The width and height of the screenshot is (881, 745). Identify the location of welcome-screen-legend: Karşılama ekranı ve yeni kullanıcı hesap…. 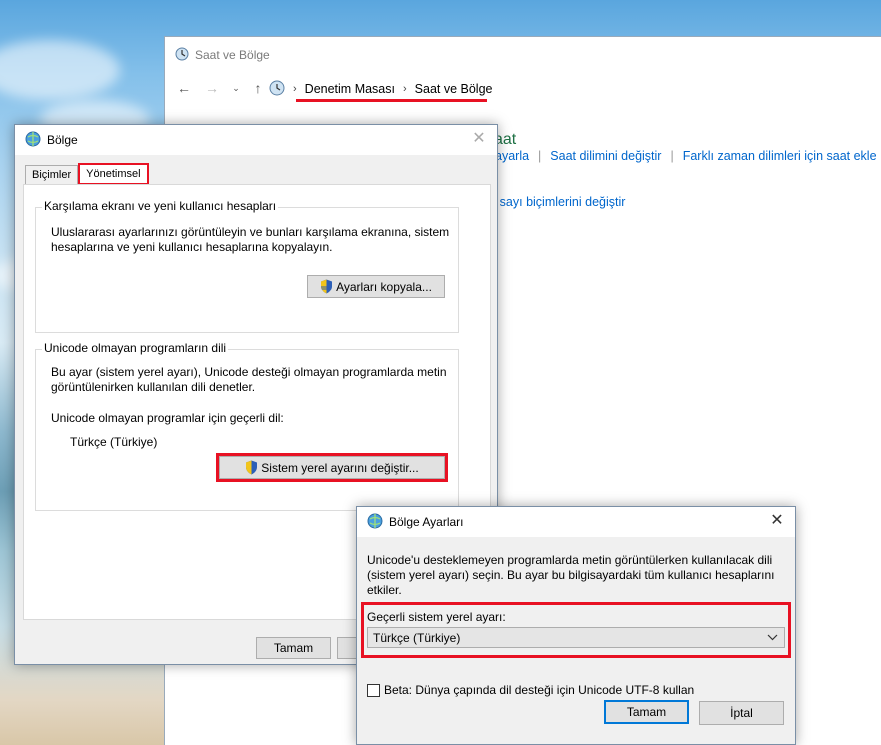
(160, 206).